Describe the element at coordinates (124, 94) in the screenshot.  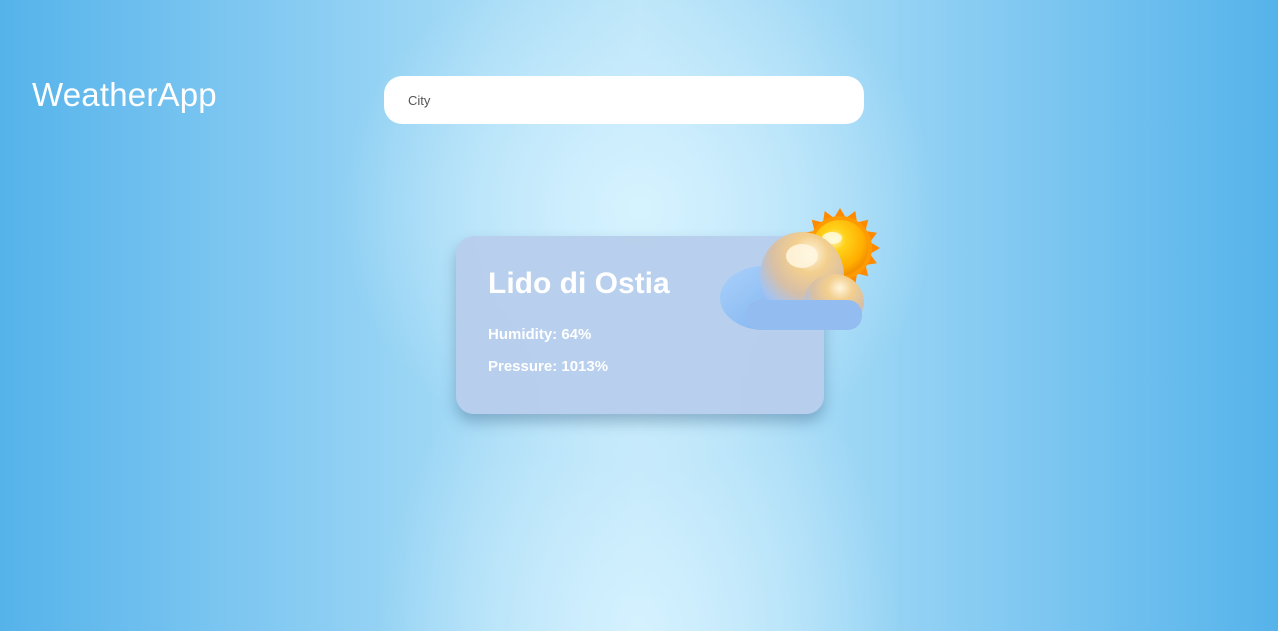
I see `app-logo: WeatherApp` at that location.